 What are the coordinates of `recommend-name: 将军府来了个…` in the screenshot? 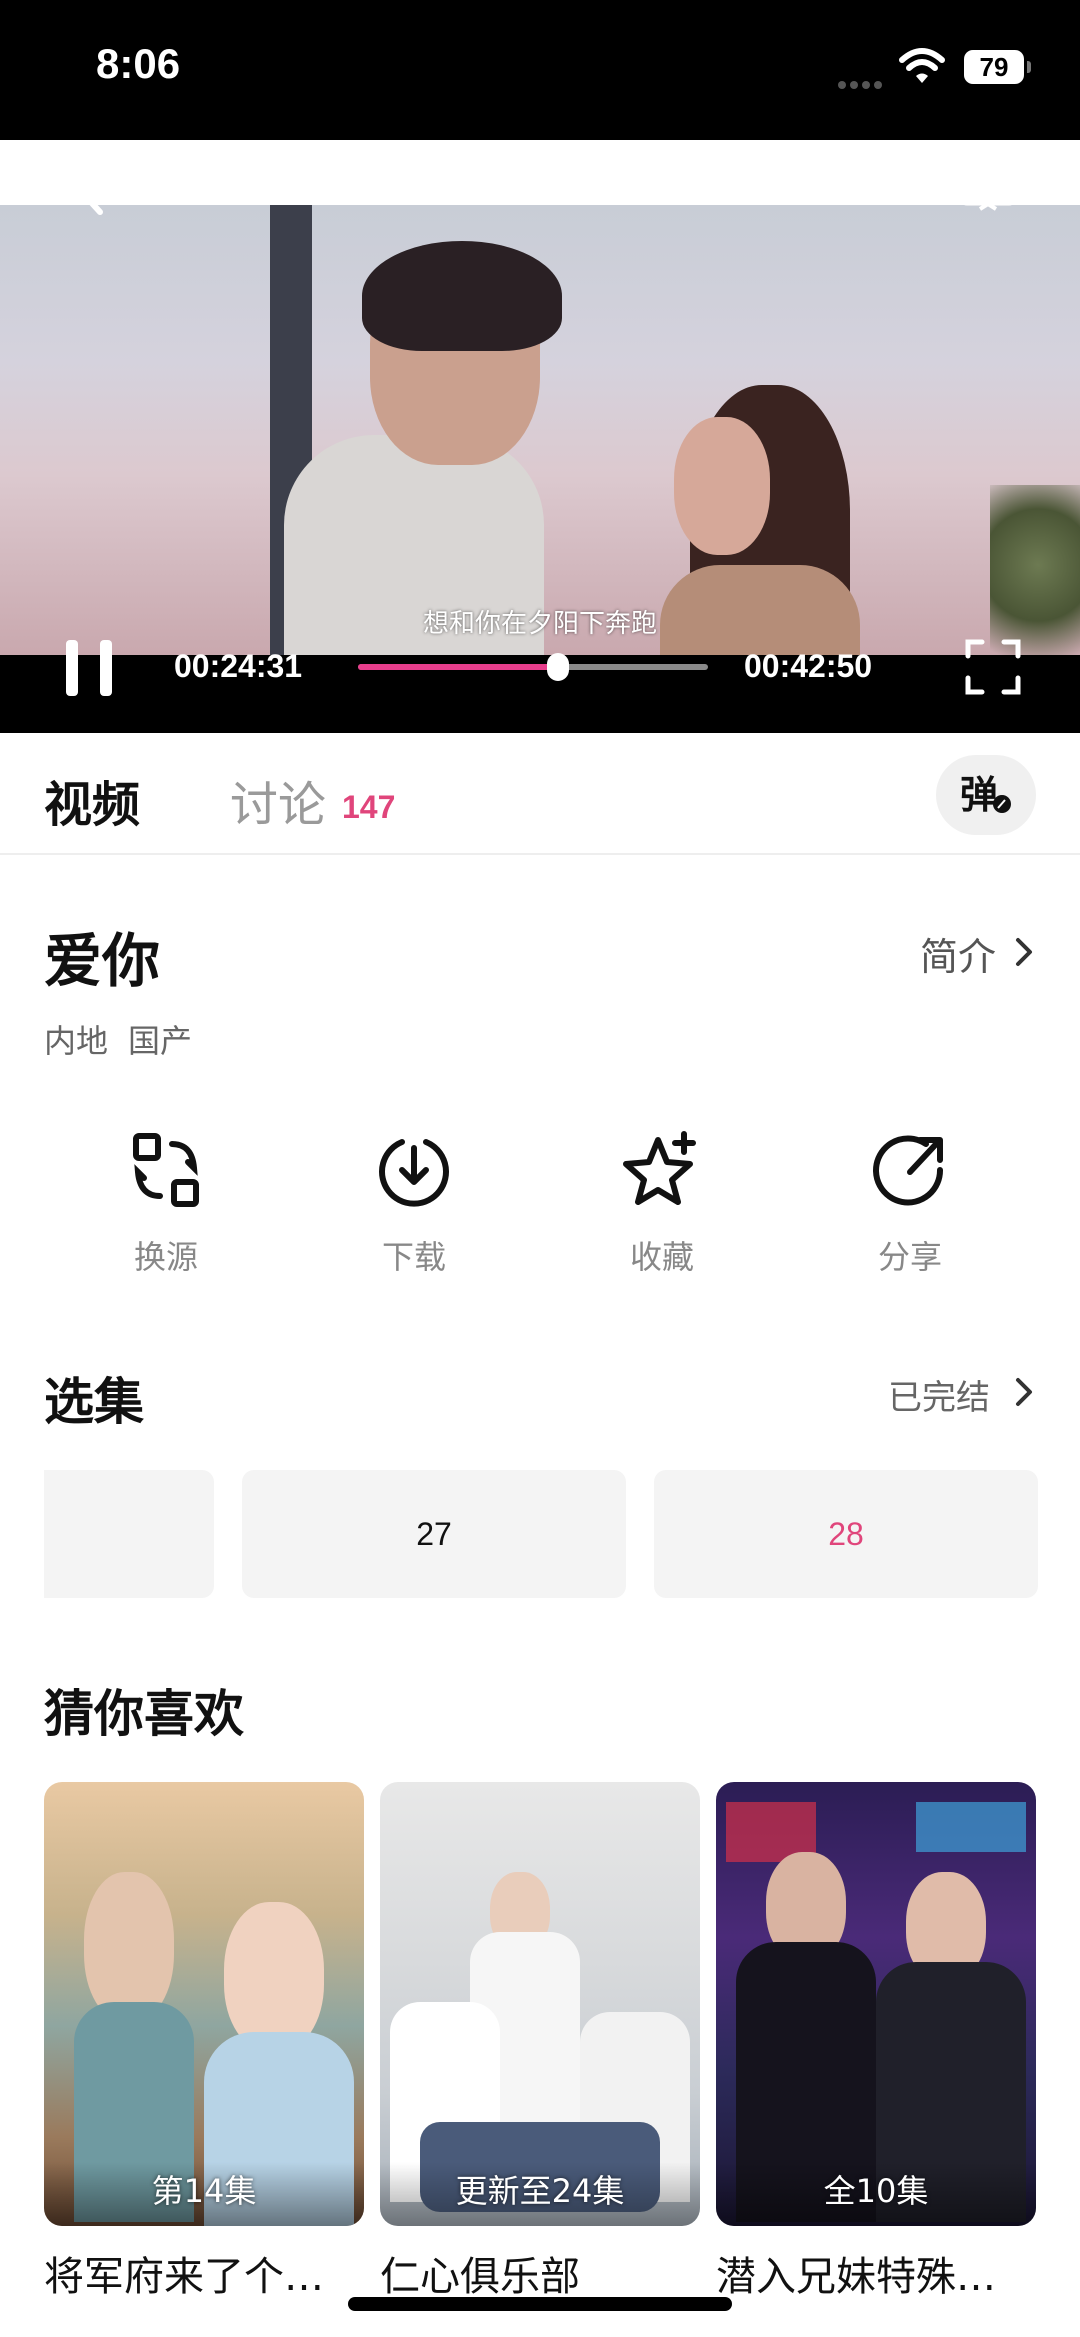 It's located at (184, 2277).